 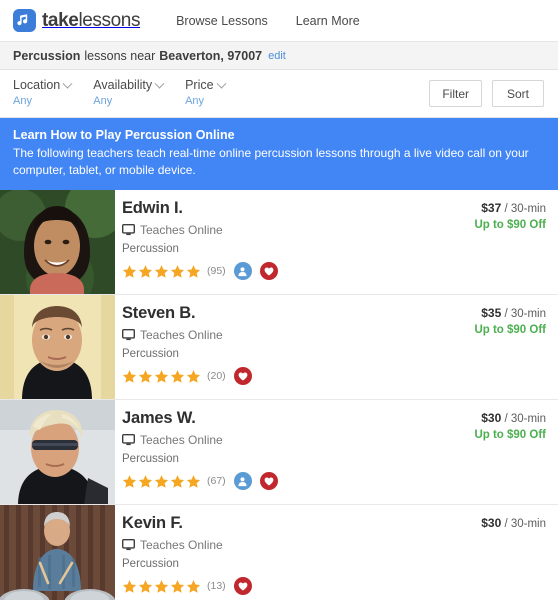 I want to click on search-subject: Percussion, so click(x=47, y=55).